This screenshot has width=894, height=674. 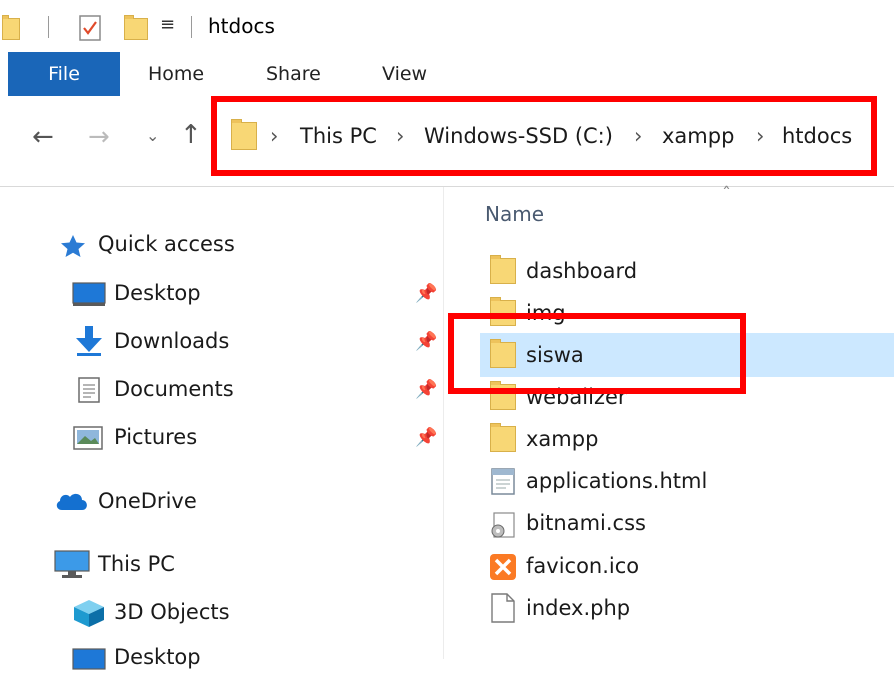 What do you see at coordinates (166, 244) in the screenshot?
I see `sidebar-item-quick-access: Quick access` at bounding box center [166, 244].